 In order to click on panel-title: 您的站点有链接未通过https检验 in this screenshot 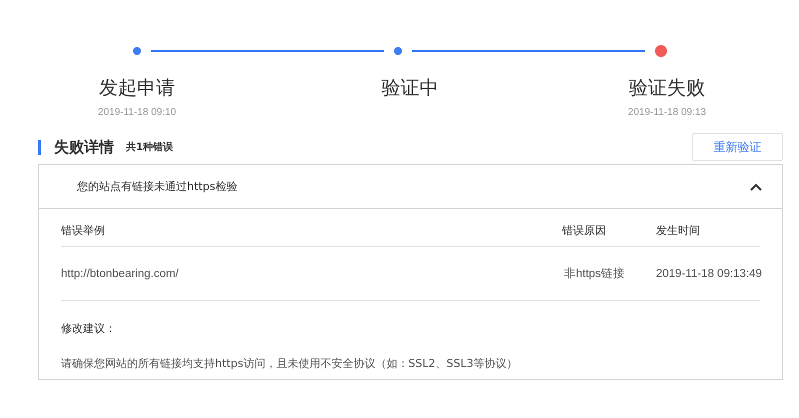, I will do `click(157, 186)`.